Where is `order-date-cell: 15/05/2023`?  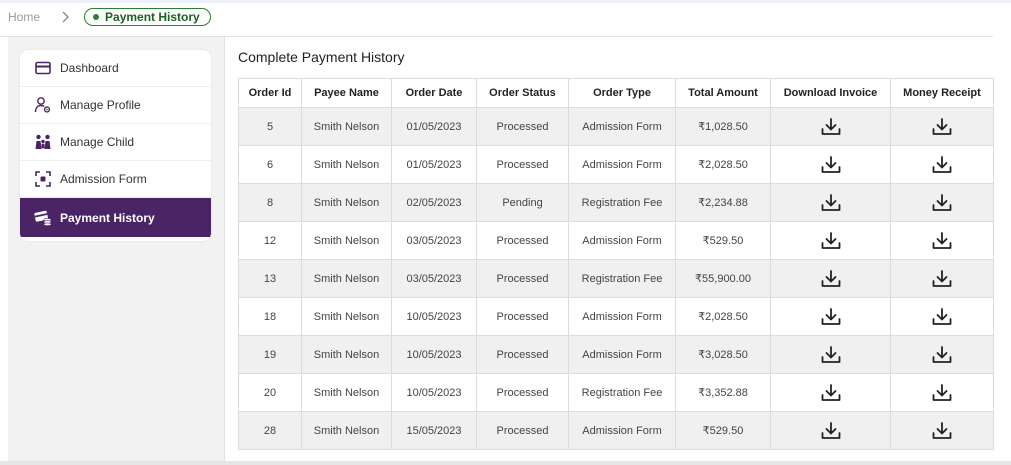
order-date-cell: 15/05/2023 is located at coordinates (434, 430).